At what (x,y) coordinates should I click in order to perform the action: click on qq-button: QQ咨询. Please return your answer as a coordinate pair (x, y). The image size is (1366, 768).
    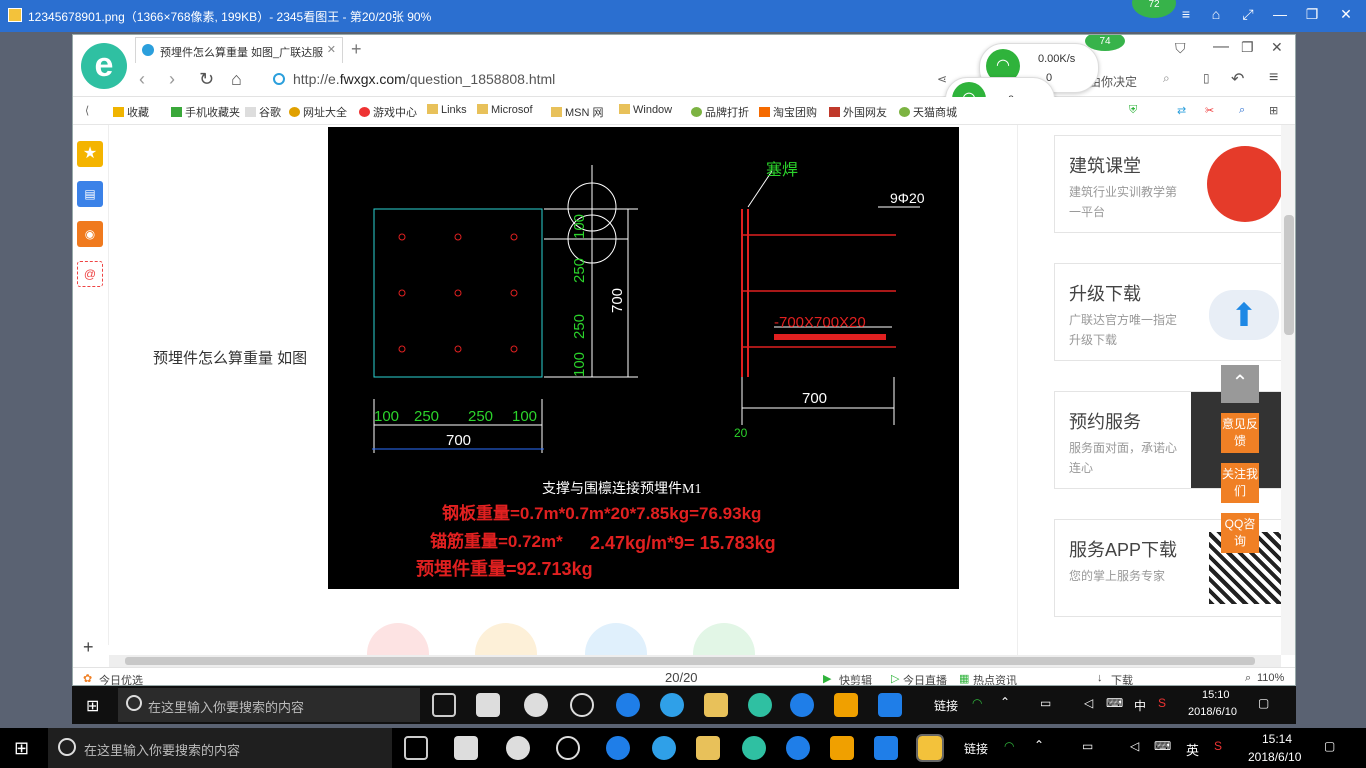
    Looking at the image, I should click on (1240, 533).